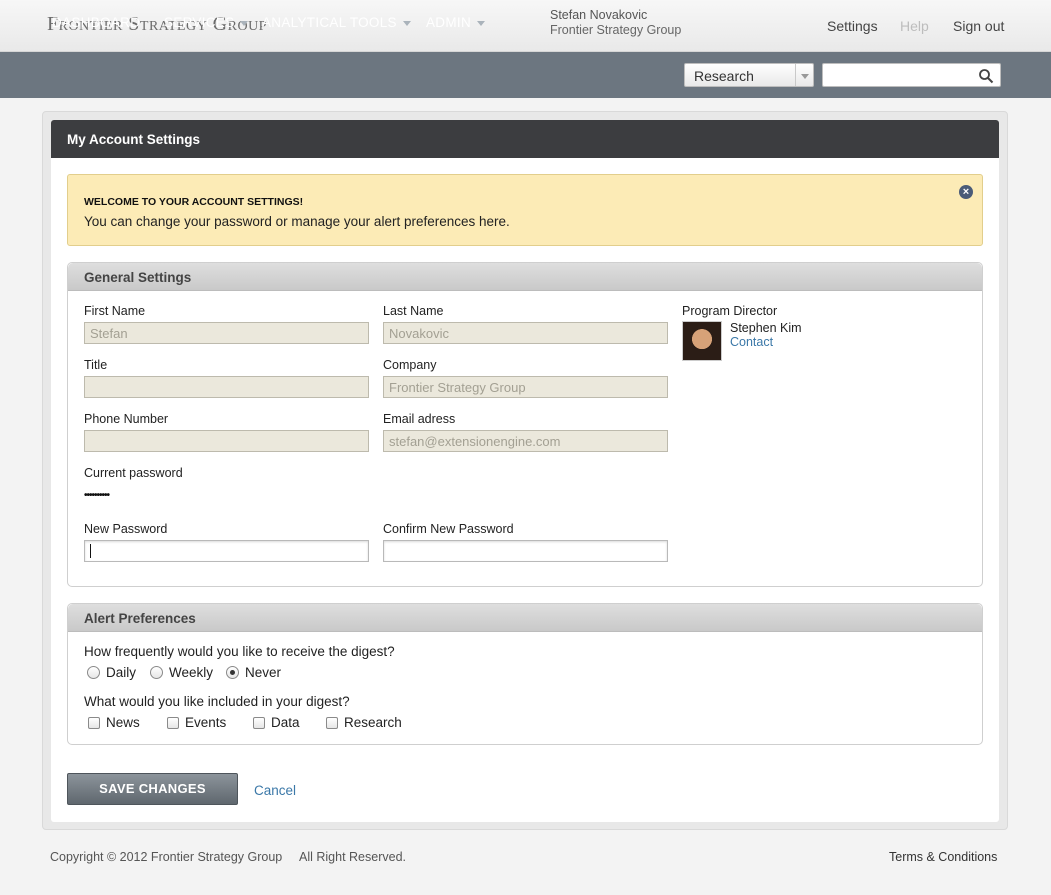  I want to click on nav-services: SERVICES, so click(206, 22).